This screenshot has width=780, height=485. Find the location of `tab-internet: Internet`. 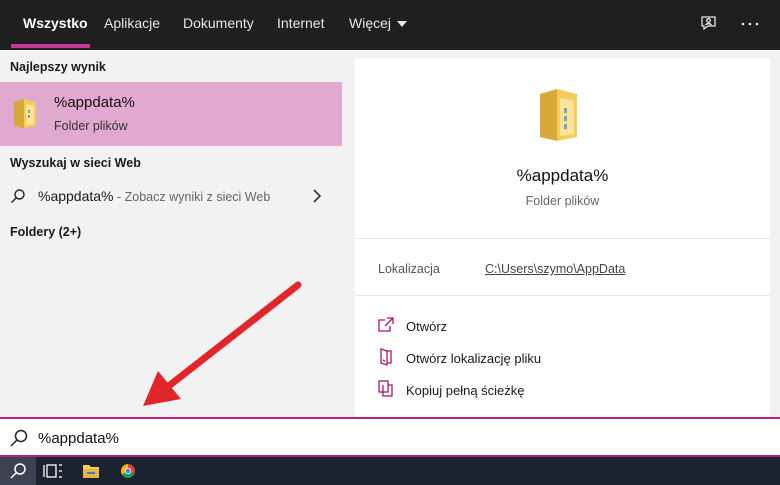

tab-internet: Internet is located at coordinates (300, 25).